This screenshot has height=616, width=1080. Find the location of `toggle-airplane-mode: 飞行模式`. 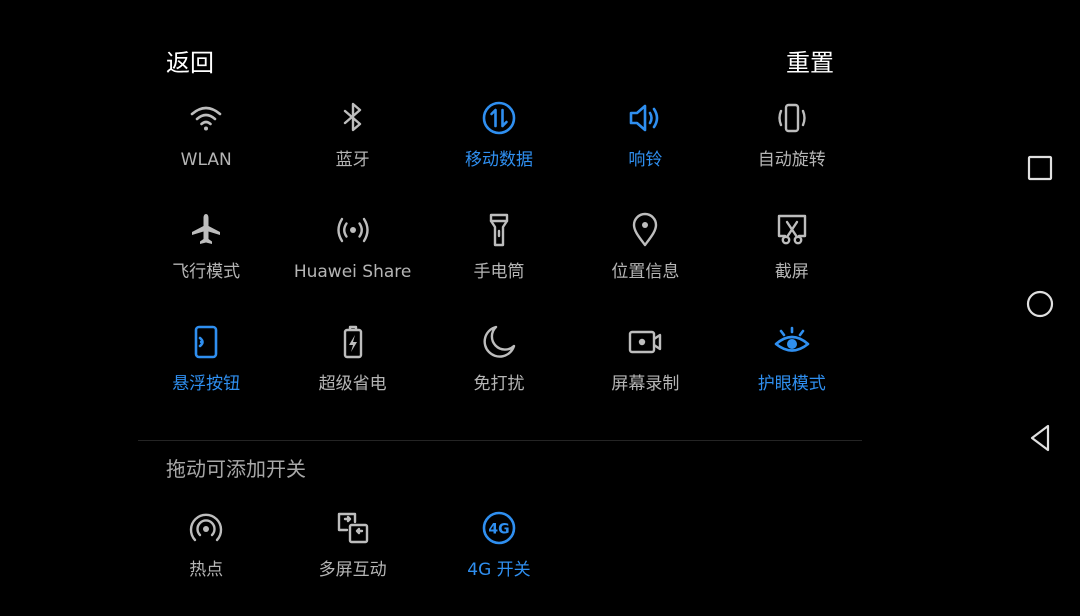

toggle-airplane-mode: 飞行模式 is located at coordinates (206, 262).